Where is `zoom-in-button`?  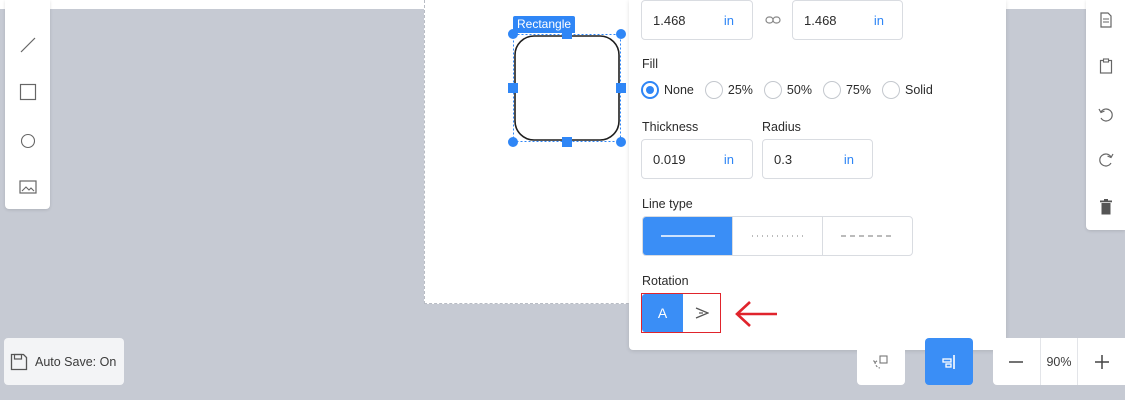 zoom-in-button is located at coordinates (1101, 361).